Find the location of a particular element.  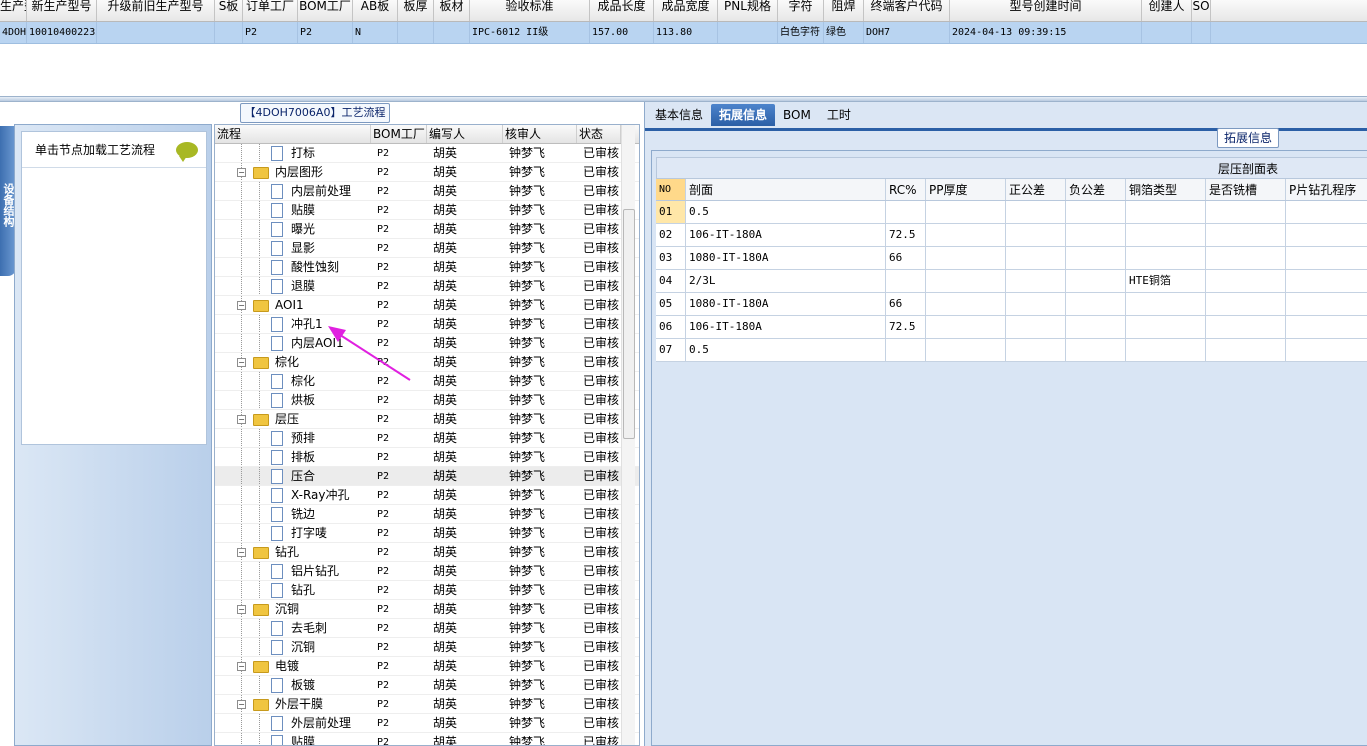

lam-cell: 04 is located at coordinates (671, 281).